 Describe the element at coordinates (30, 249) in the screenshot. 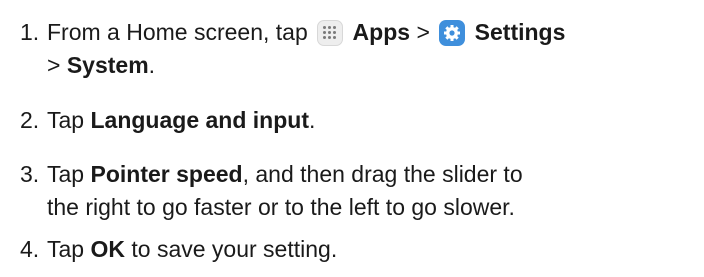

I see `step-number: 4.` at that location.